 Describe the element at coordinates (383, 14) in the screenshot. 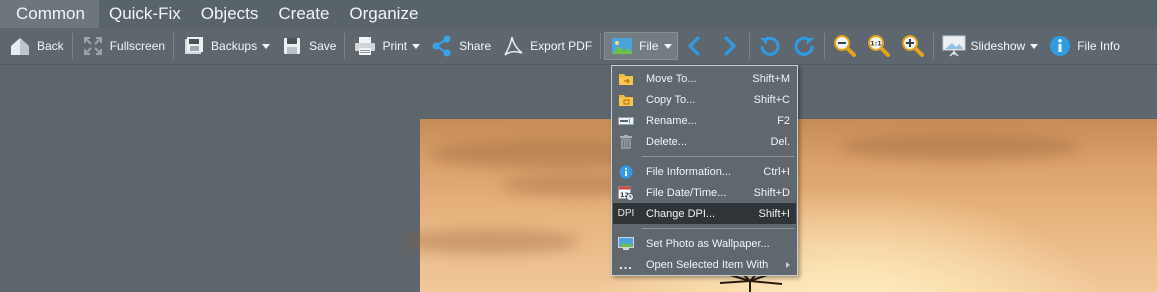

I see `tab-organize: Organize` at that location.